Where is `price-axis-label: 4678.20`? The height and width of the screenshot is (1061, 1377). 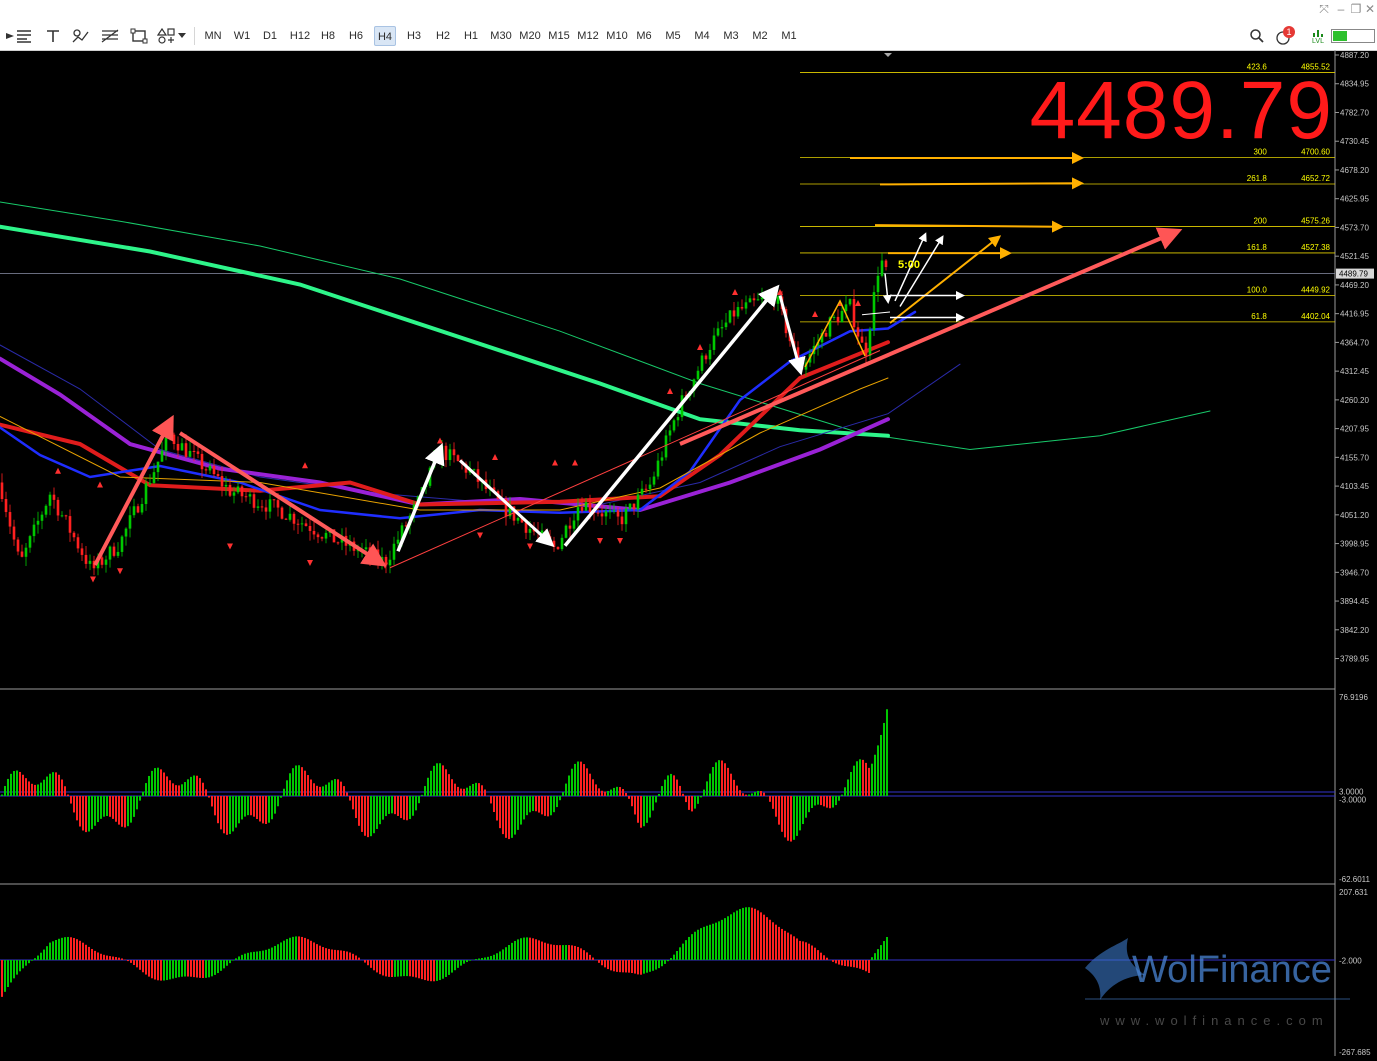 price-axis-label: 4678.20 is located at coordinates (1354, 170).